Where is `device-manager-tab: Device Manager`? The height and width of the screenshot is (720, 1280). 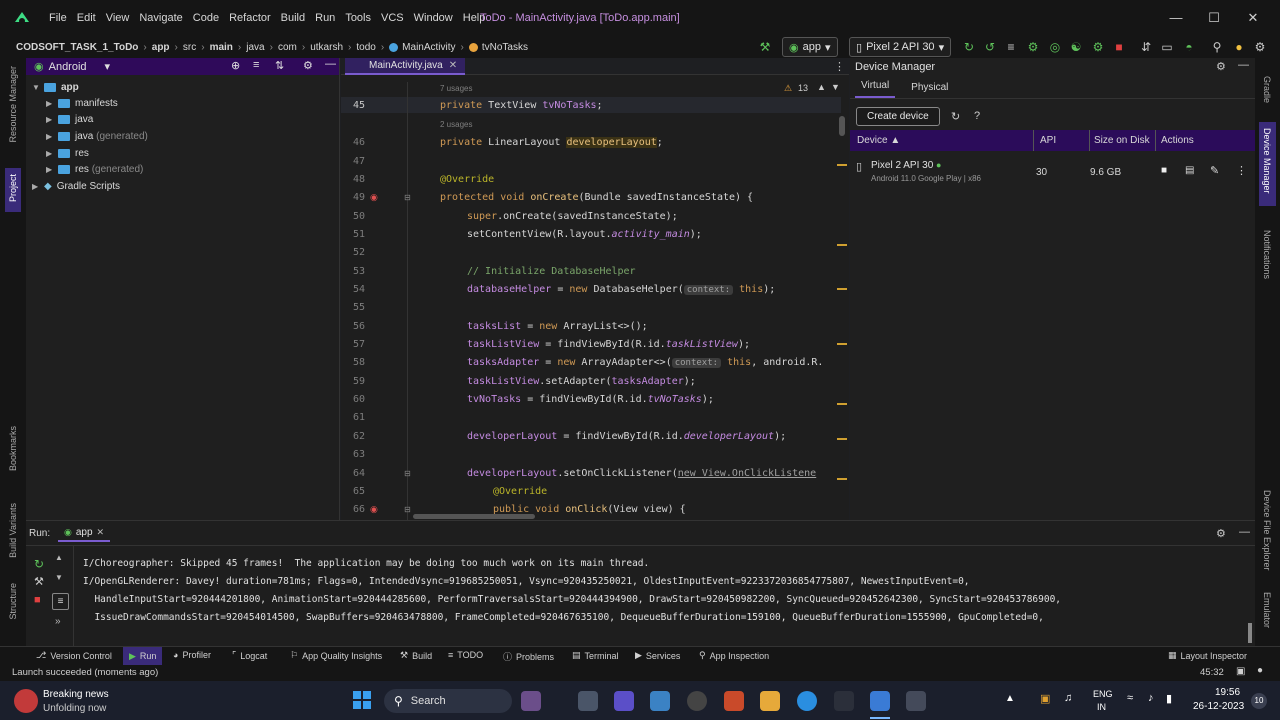
device-manager-tab: Device Manager is located at coordinates (1267, 161).